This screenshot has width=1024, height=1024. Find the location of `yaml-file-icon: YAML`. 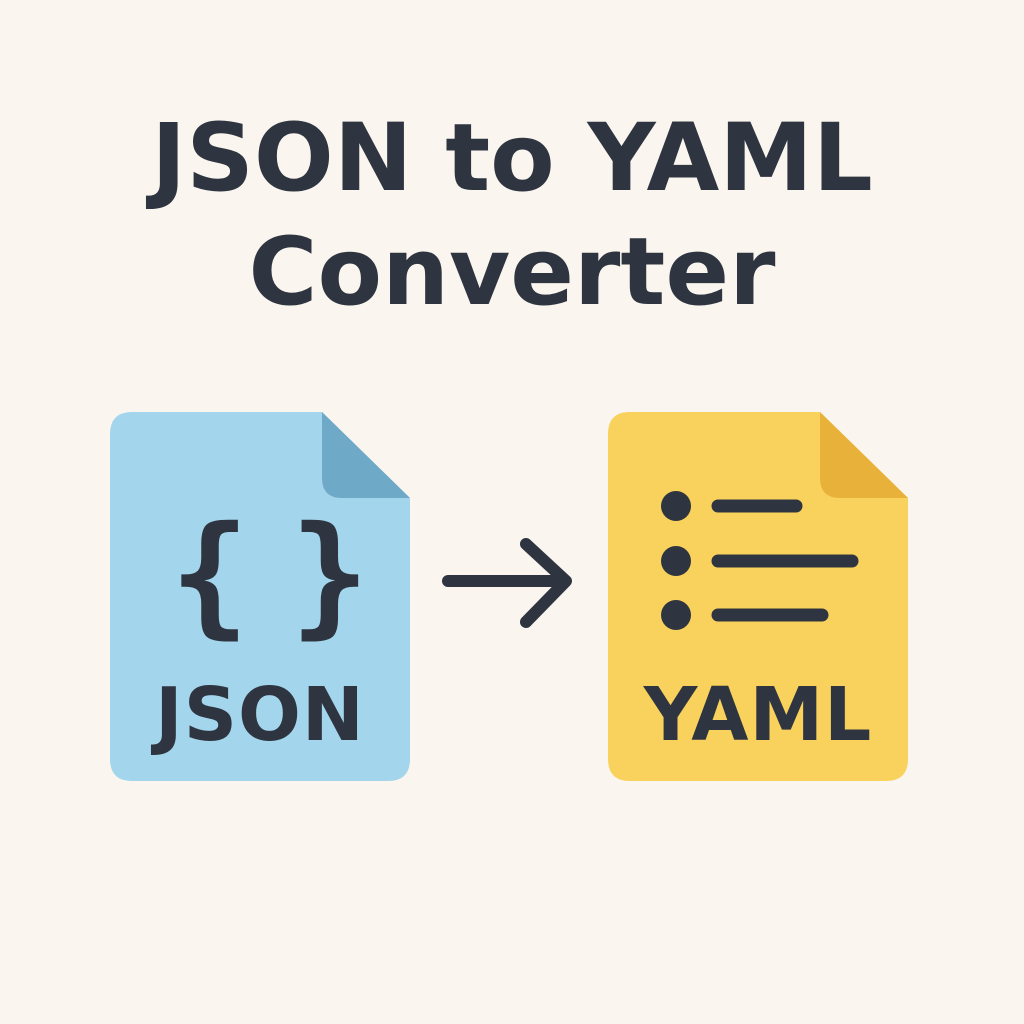

yaml-file-icon: YAML is located at coordinates (758, 596).